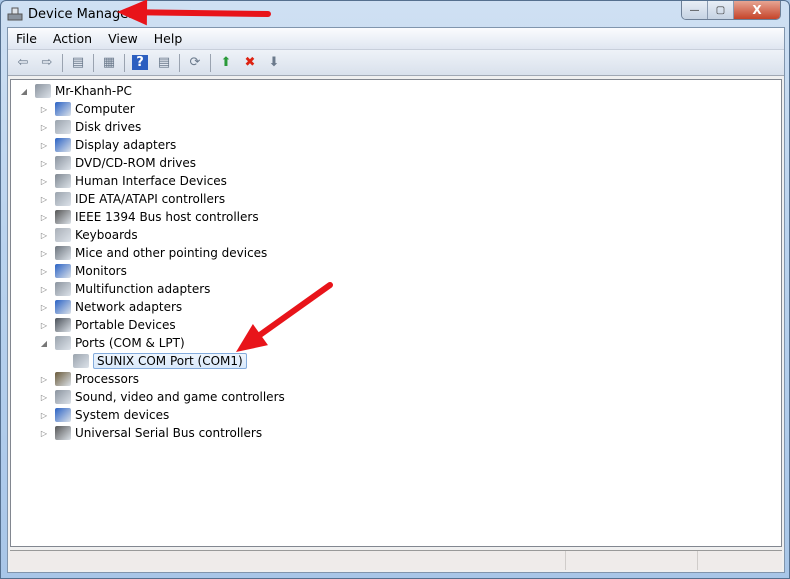  I want to click on tree-root-computer: ◢ Mr-Khanh-PC, so click(75, 91).